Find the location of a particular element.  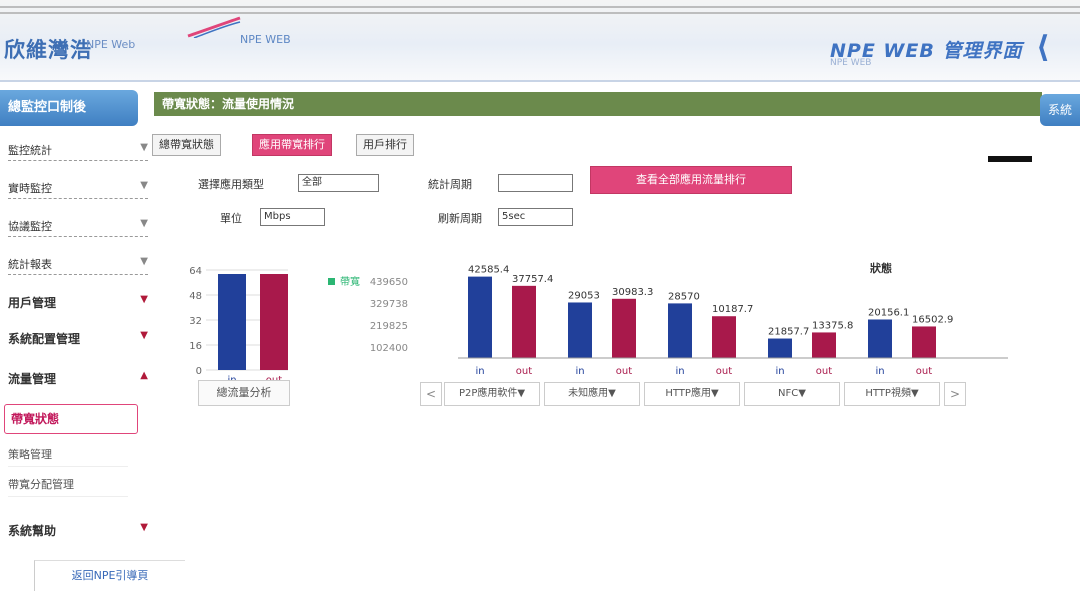

right-collapsed-panel: 系統 is located at coordinates (1058, 310).